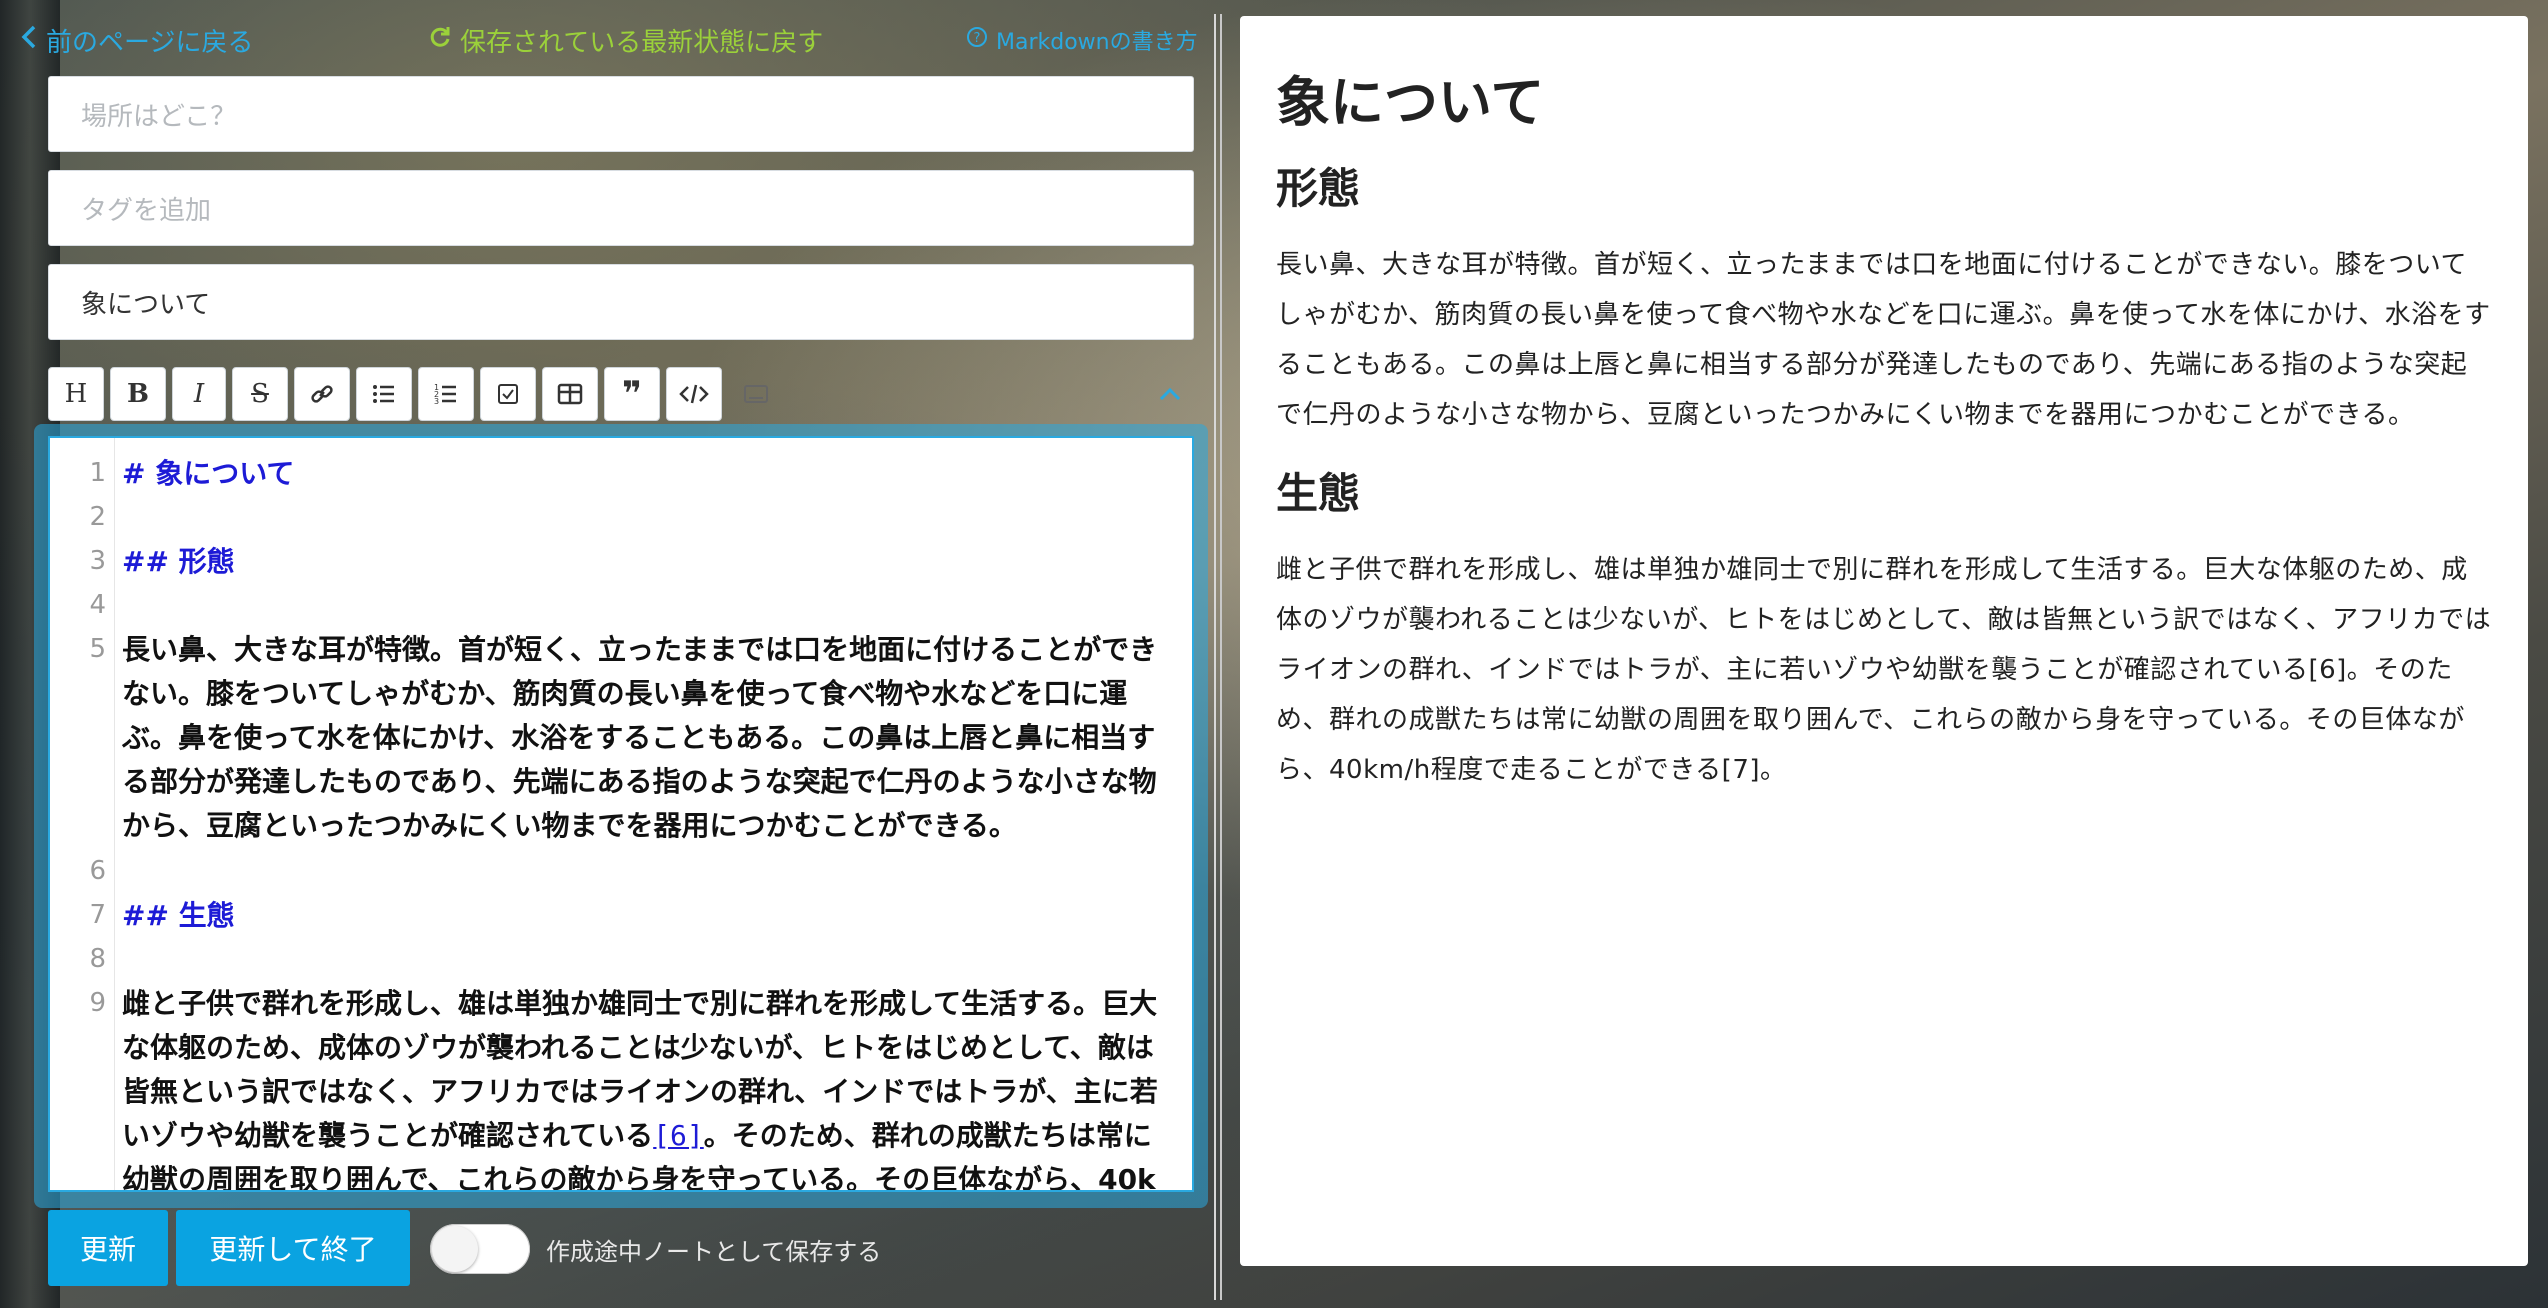 This screenshot has height=1308, width=2548. Describe the element at coordinates (97, 473) in the screenshot. I see `line-number: 1` at that location.